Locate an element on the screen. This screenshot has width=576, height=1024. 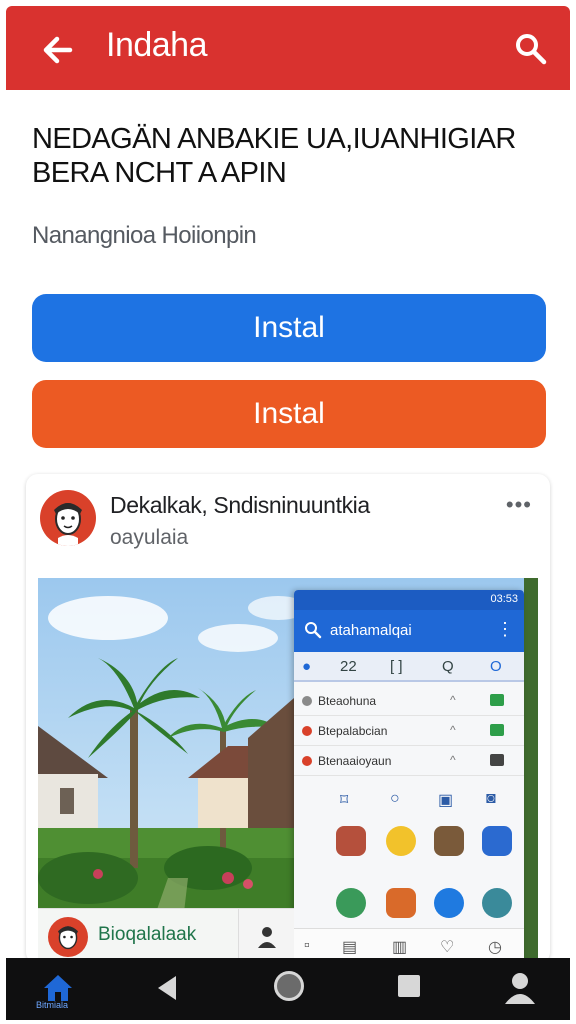
back-arrow-icon is located at coordinates (58, 50).